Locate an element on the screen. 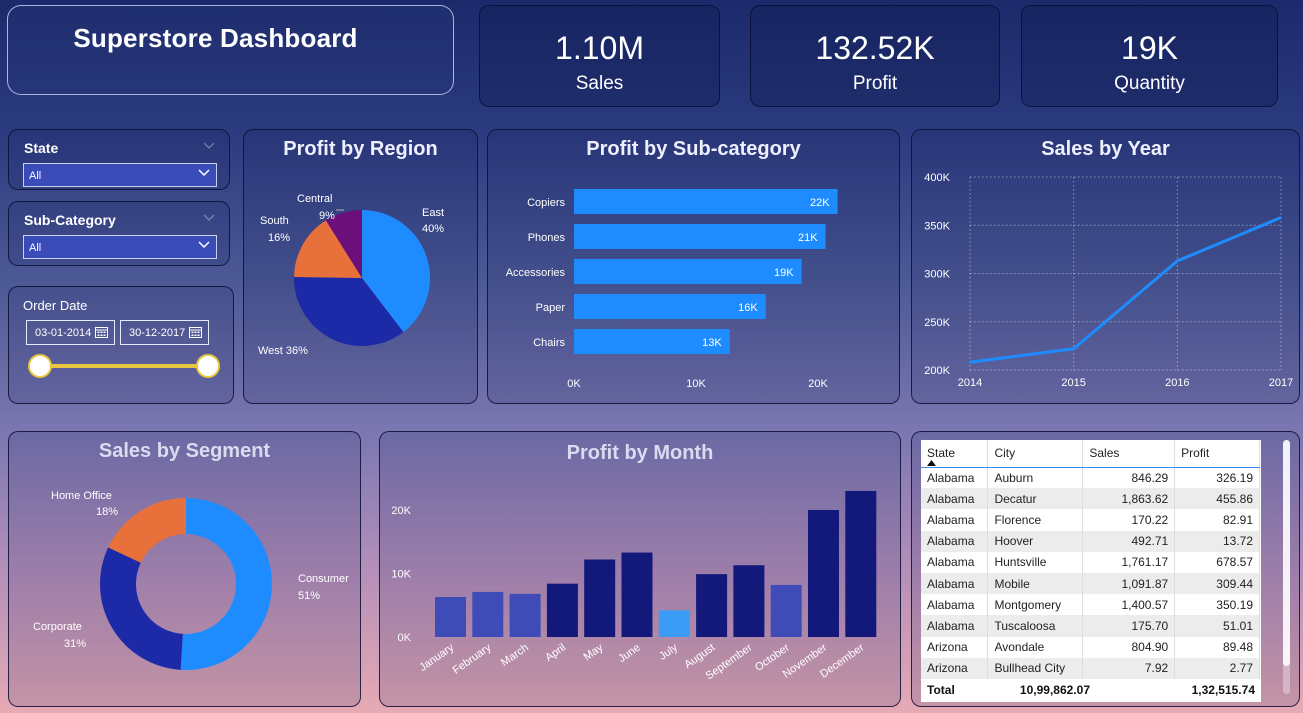 This screenshot has height=713, width=1303. cell-city: Huntsville is located at coordinates (1035, 562).